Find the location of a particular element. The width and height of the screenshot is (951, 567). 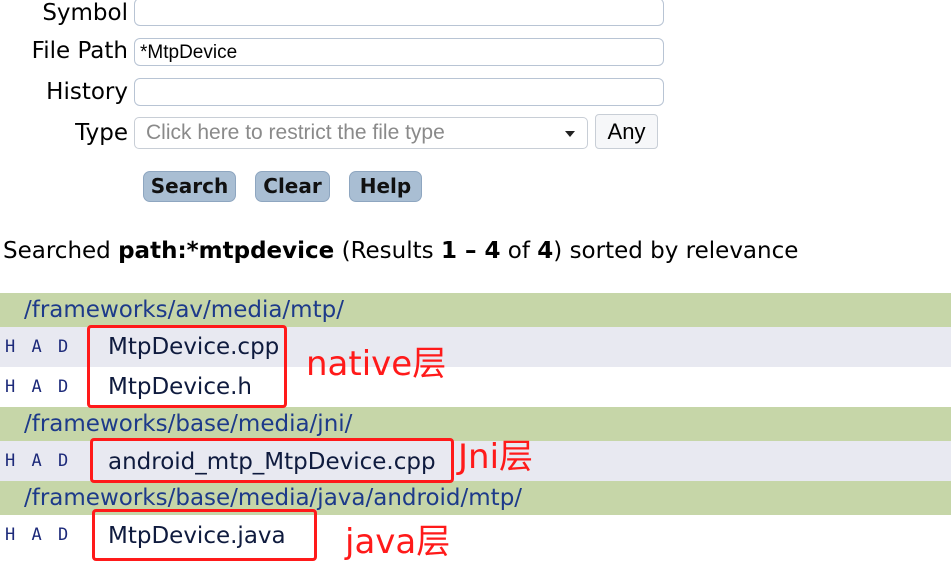

history-label: History is located at coordinates (87, 92).